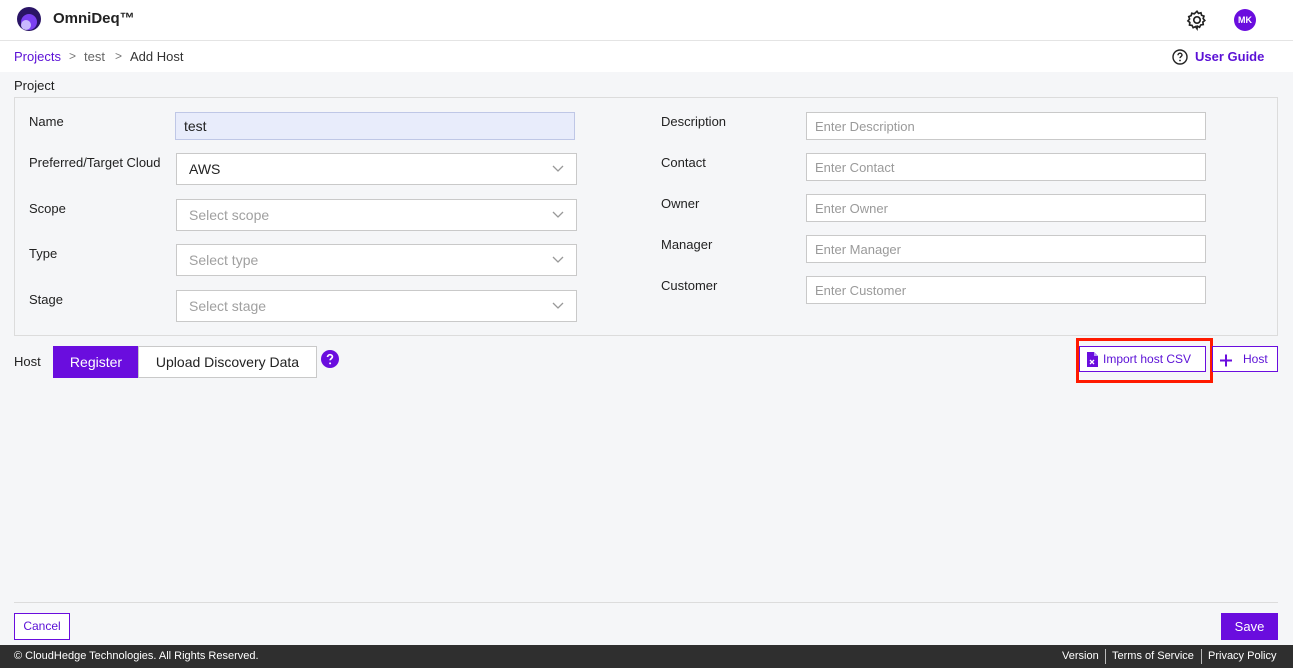 The width and height of the screenshot is (1293, 668). I want to click on import-host-csv-label: Import host CSV, so click(1147, 359).